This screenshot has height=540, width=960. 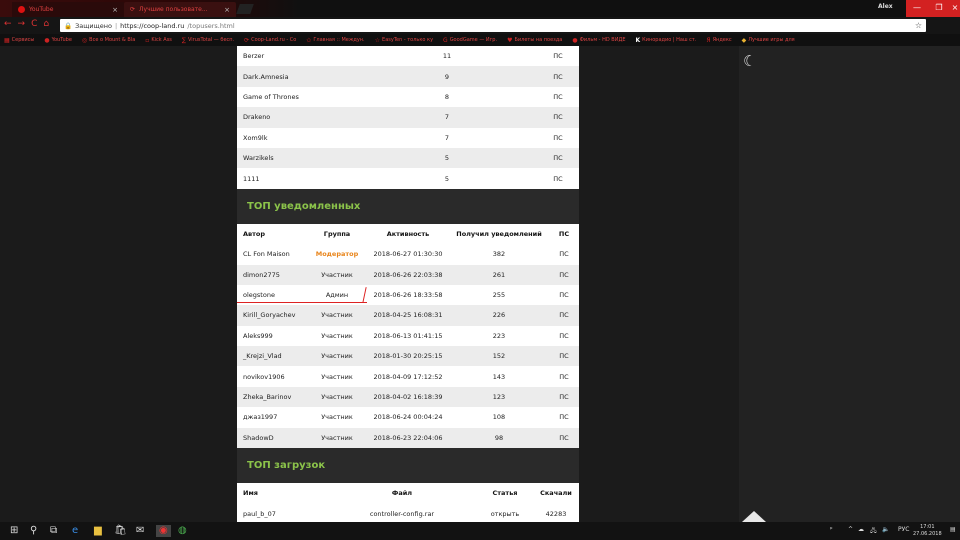 I want to click on bookmark-goodgame: G GoodGame — Игр., so click(x=470, y=40).